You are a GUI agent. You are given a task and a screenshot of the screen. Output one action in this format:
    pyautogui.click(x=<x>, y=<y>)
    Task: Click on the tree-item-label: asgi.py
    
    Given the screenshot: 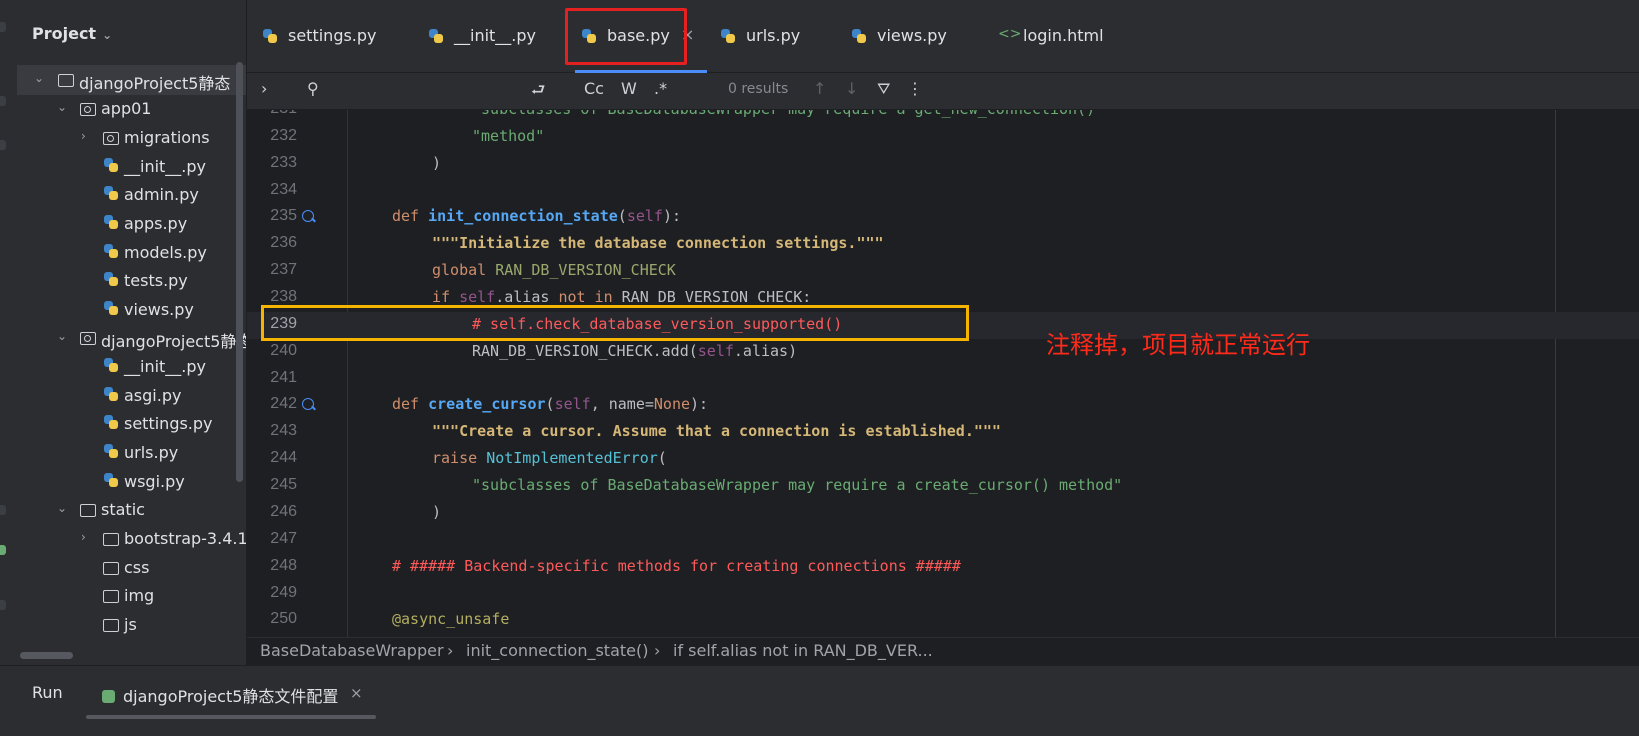 What is the action you would take?
    pyautogui.click(x=153, y=395)
    